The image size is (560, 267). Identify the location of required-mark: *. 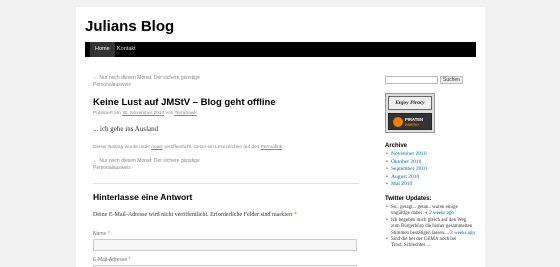
(295, 215).